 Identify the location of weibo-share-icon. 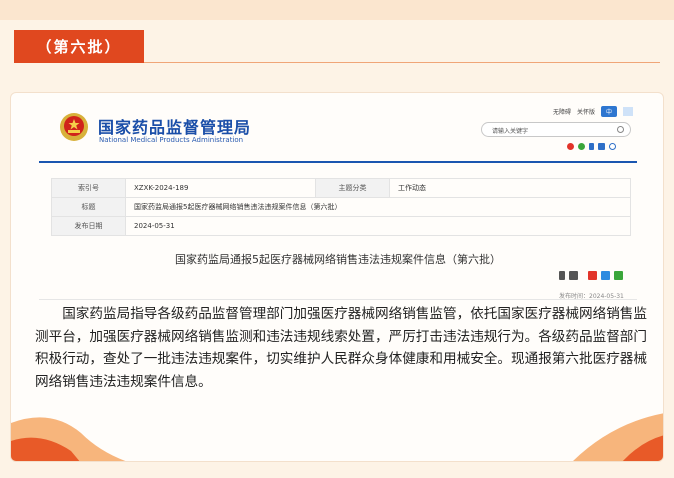
(592, 275).